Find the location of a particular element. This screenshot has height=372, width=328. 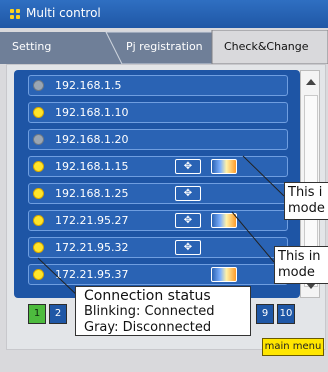

callout-mode-display: This i mode is located at coordinates (306, 201).